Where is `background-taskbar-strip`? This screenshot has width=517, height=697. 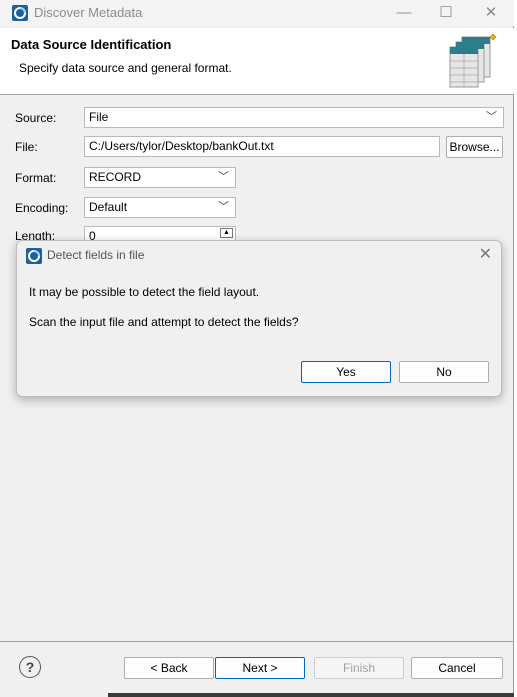
background-taskbar-strip is located at coordinates (311, 695).